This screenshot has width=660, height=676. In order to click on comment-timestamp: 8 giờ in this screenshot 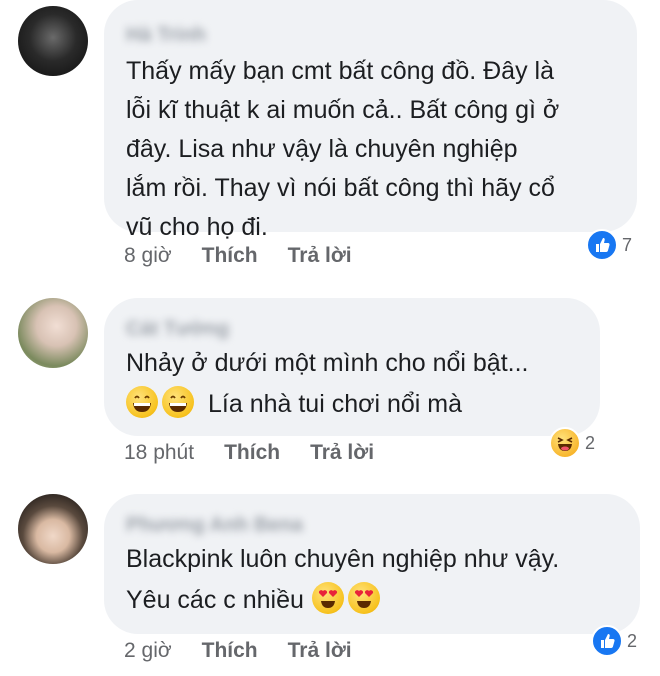, I will do `click(148, 256)`.